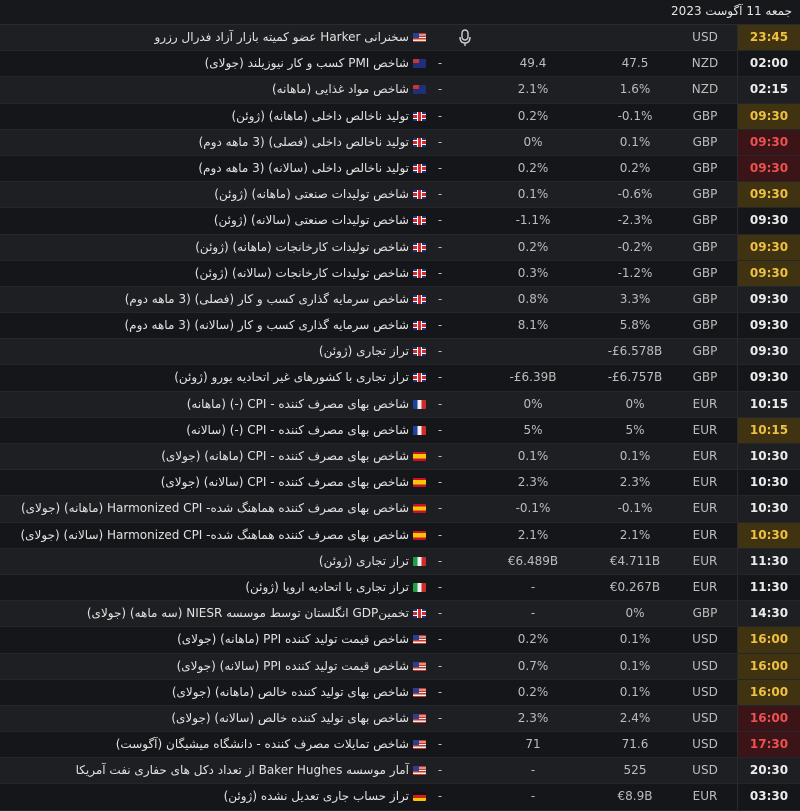 Image resolution: width=800 pixels, height=811 pixels. What do you see at coordinates (731, 11) in the screenshot?
I see `date-title: جمعه 11 آگوست 2023` at bounding box center [731, 11].